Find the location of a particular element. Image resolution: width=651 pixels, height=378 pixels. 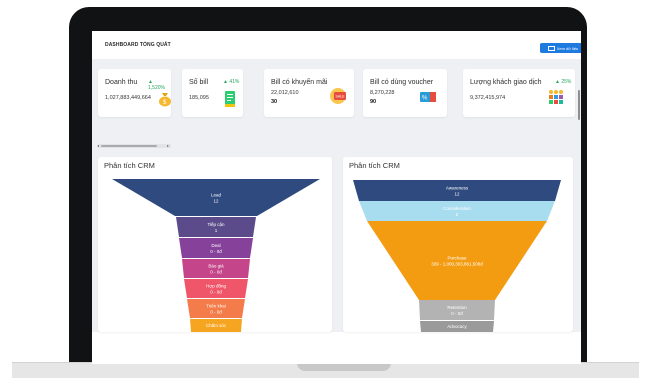

customers-icon is located at coordinates (556, 97).